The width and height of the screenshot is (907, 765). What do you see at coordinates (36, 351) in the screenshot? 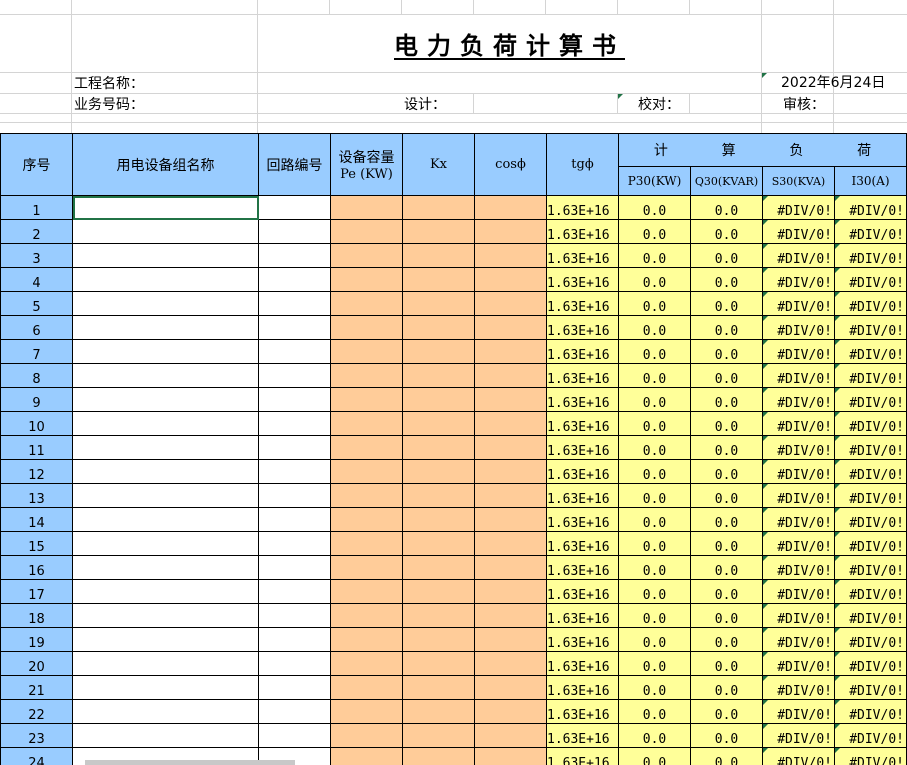
I see `row-number-cell: 7` at bounding box center [36, 351].